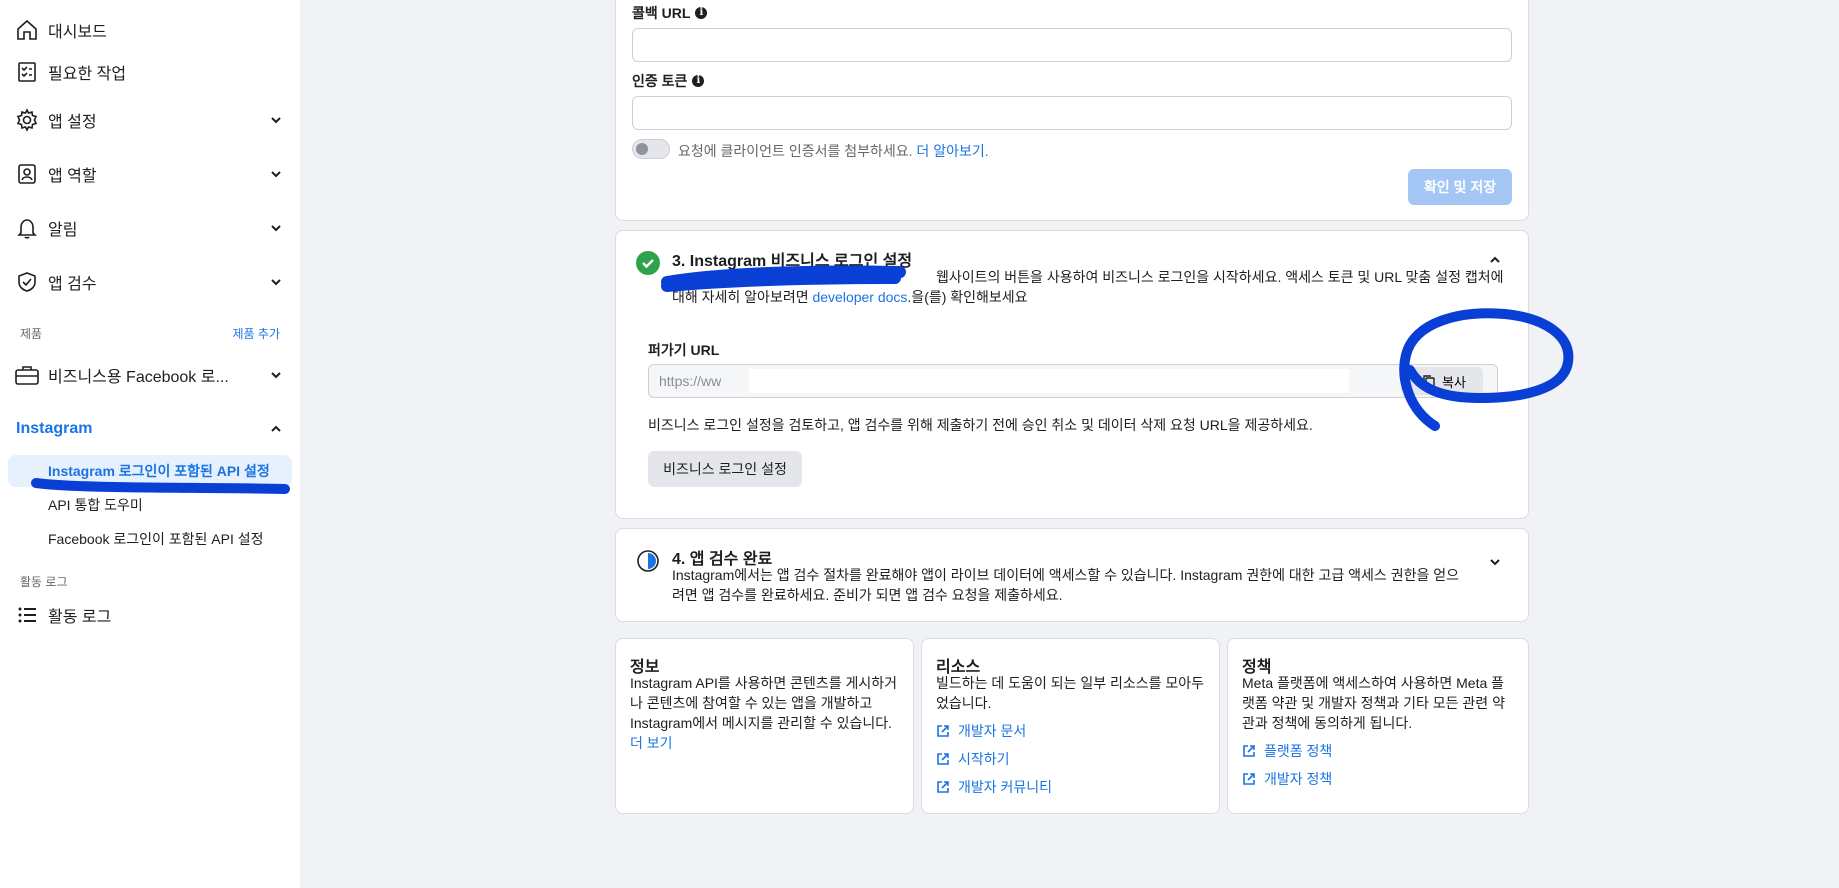  What do you see at coordinates (670, 13) in the screenshot?
I see `callback-url-label: 콜백 URL i` at bounding box center [670, 13].